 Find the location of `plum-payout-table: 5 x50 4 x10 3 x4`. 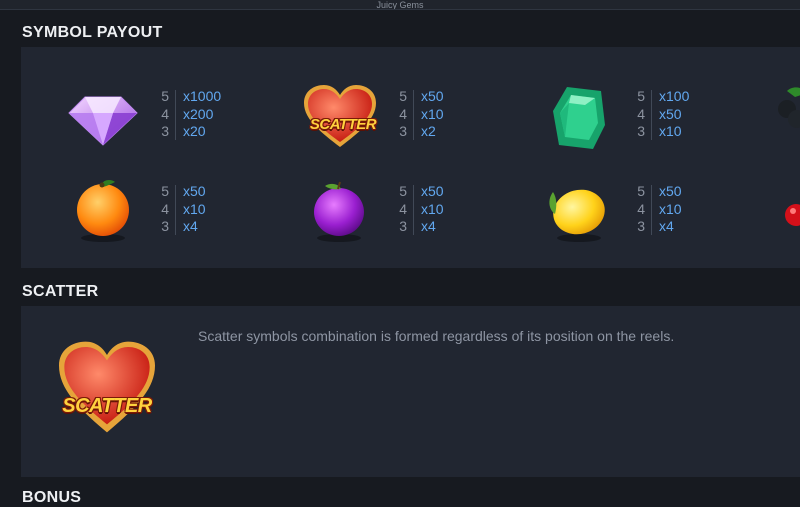

plum-payout-table: 5 x50 4 x10 3 x4 is located at coordinates (433, 209).